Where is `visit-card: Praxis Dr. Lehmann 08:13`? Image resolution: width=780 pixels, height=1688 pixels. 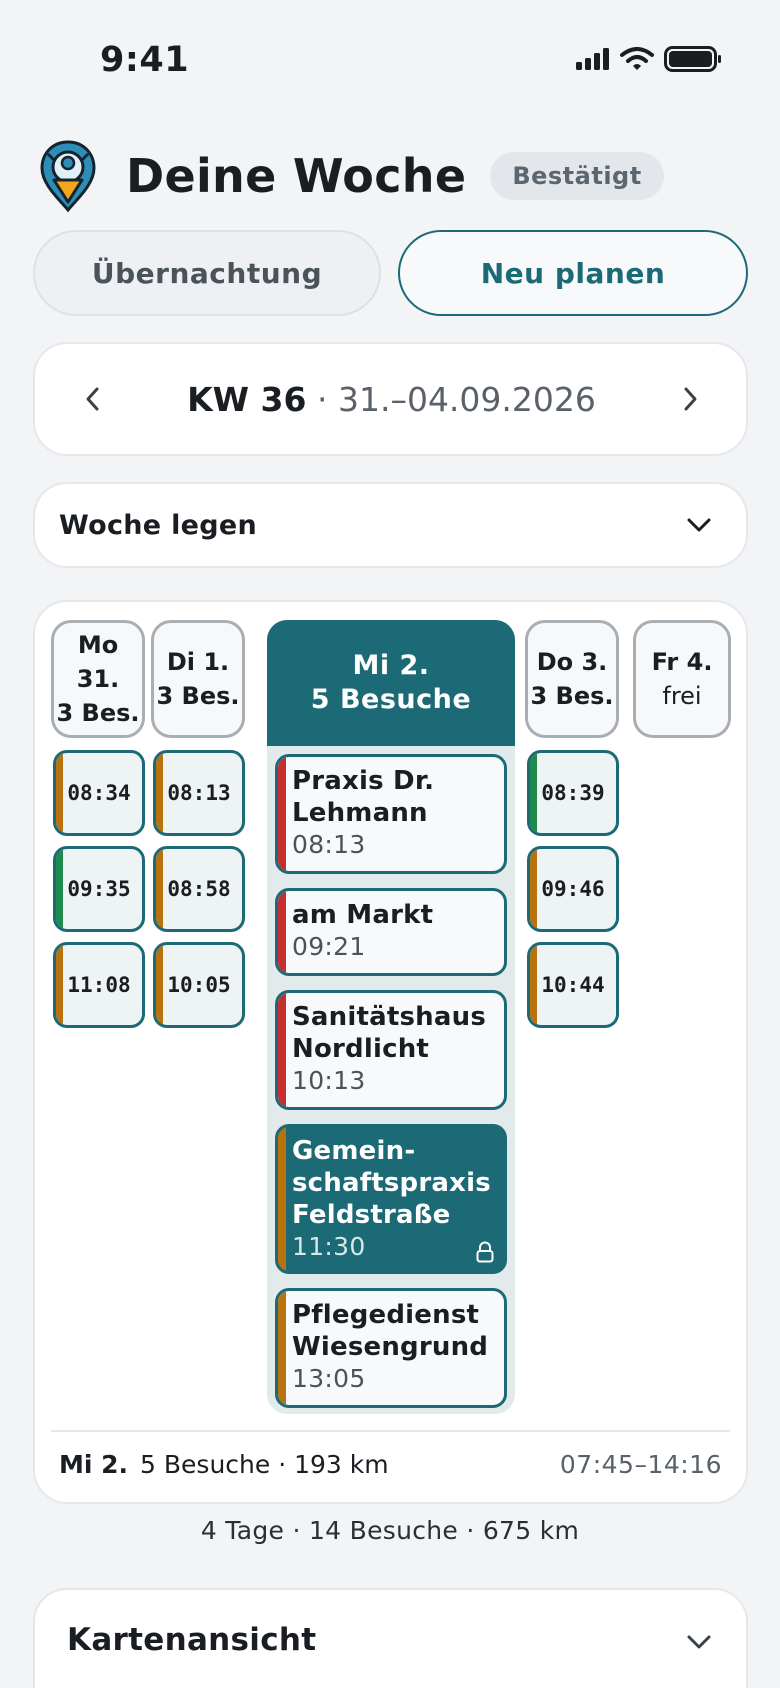 visit-card: Praxis Dr. Lehmann 08:13 is located at coordinates (391, 814).